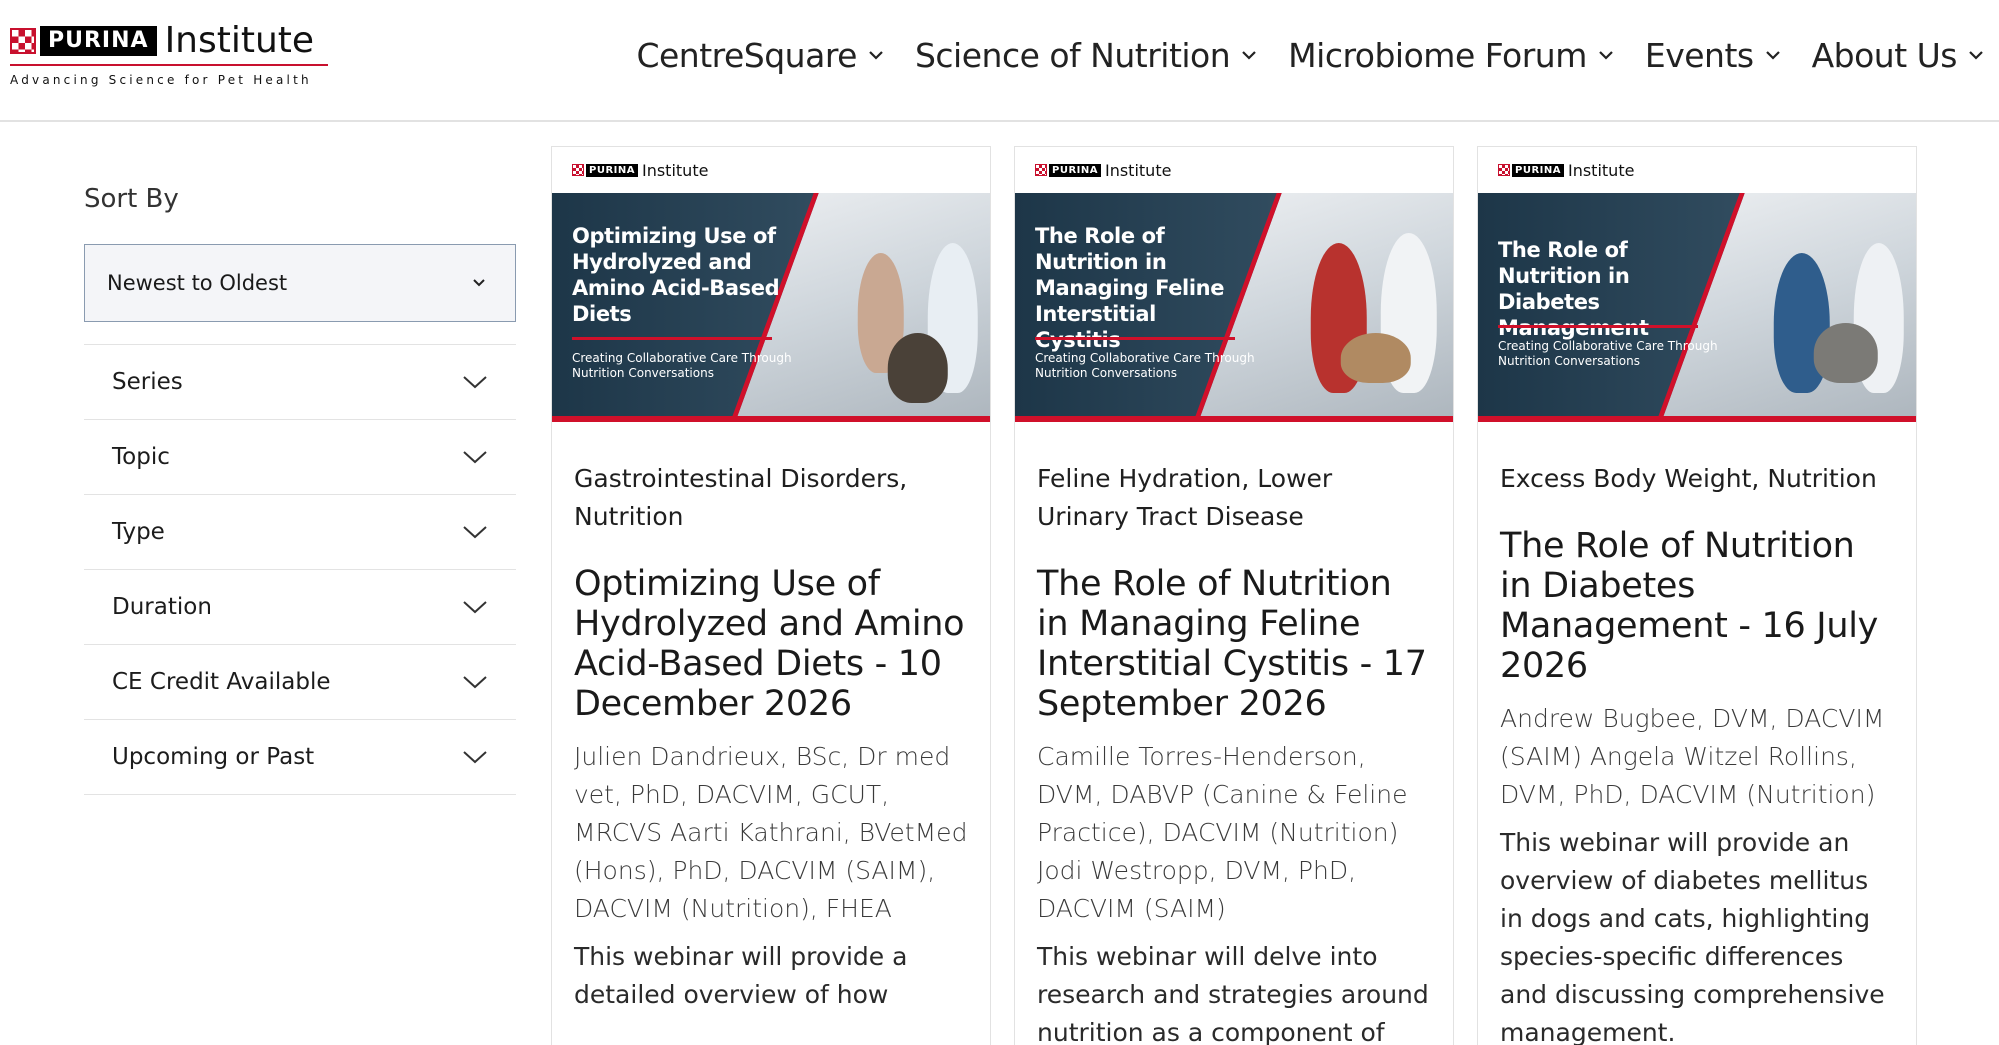 The image size is (1999, 1045). What do you see at coordinates (741, 497) in the screenshot?
I see `card-topics: Gastrointestinal Disorders, Nutrition` at bounding box center [741, 497].